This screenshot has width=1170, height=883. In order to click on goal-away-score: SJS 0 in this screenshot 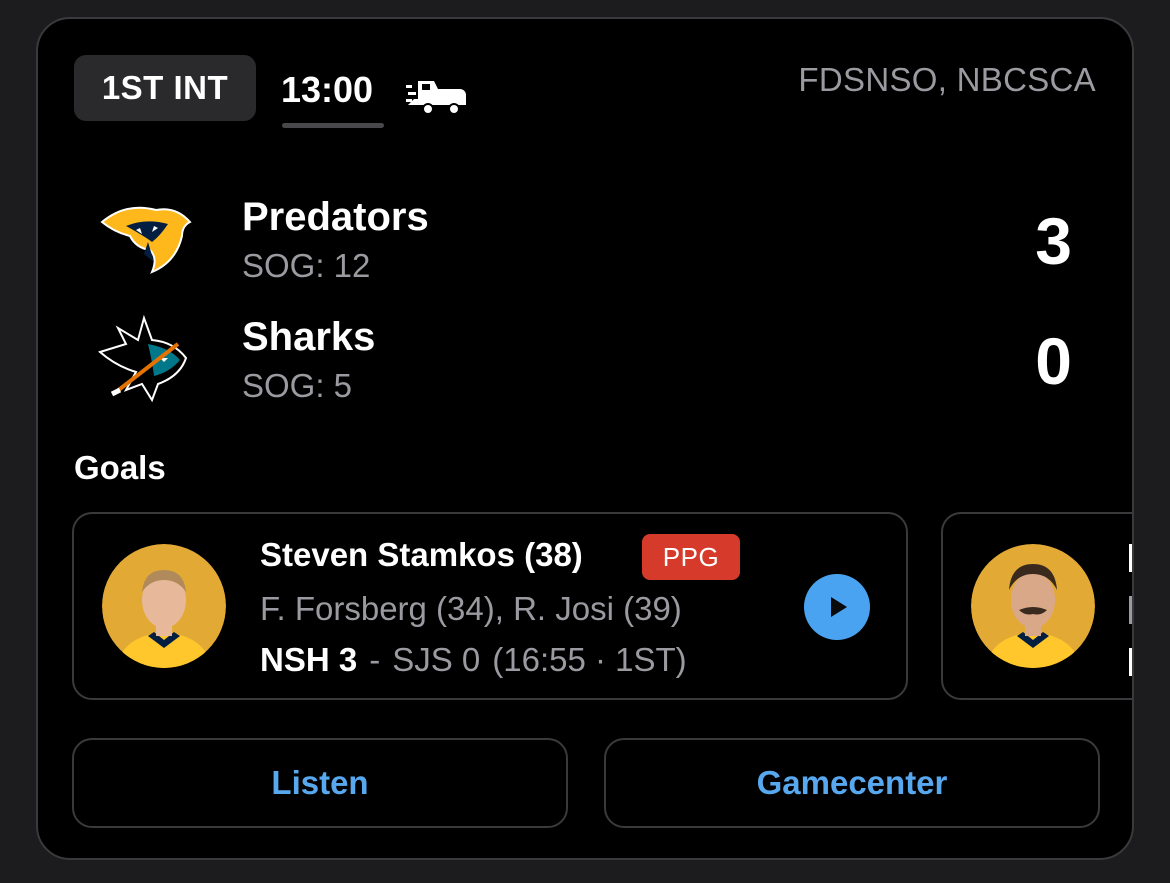, I will do `click(436, 659)`.